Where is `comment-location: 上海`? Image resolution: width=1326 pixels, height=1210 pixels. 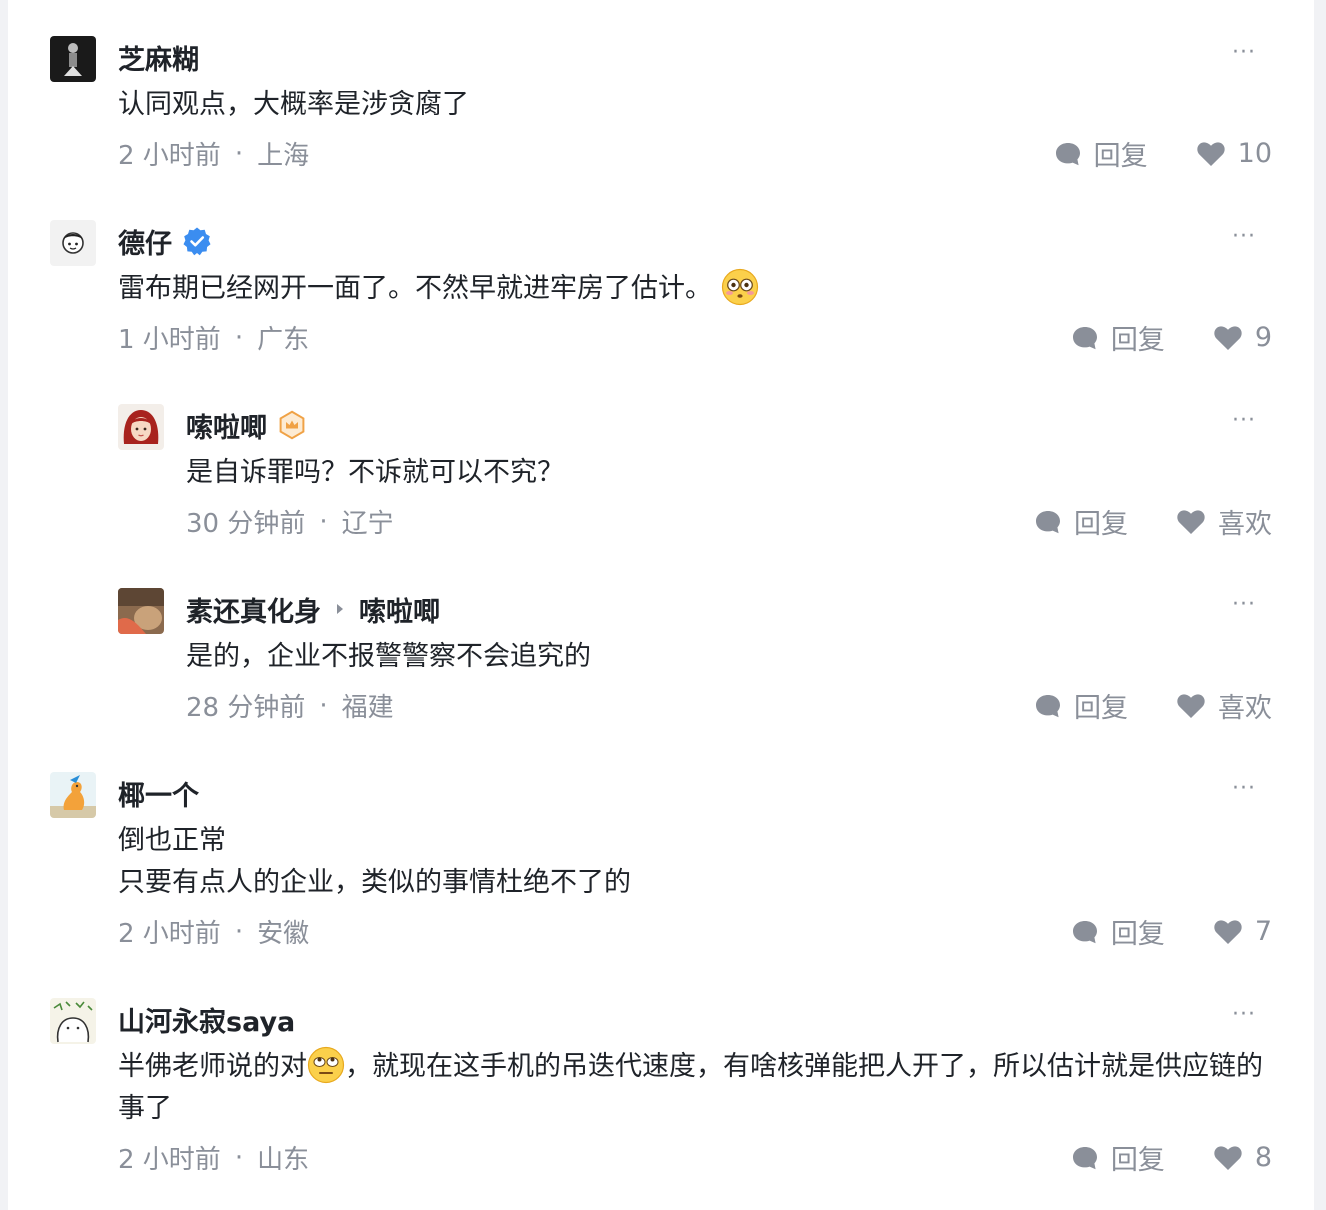 comment-location: 上海 is located at coordinates (283, 156).